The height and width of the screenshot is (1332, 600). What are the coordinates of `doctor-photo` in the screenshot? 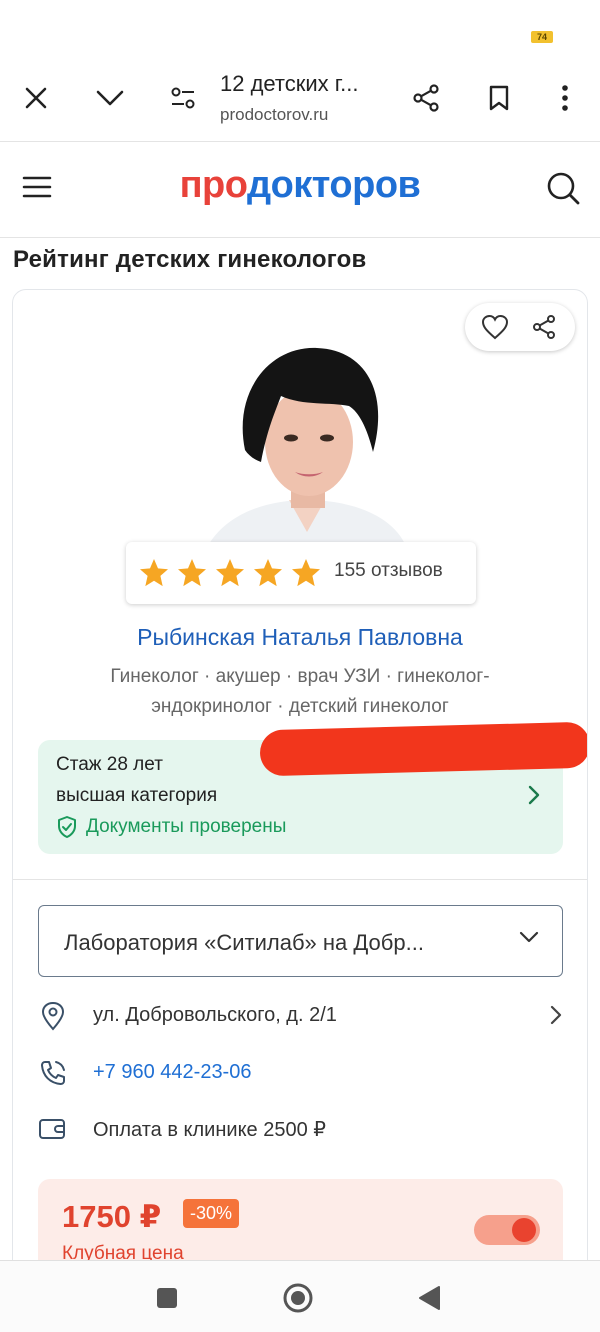 It's located at (307, 438).